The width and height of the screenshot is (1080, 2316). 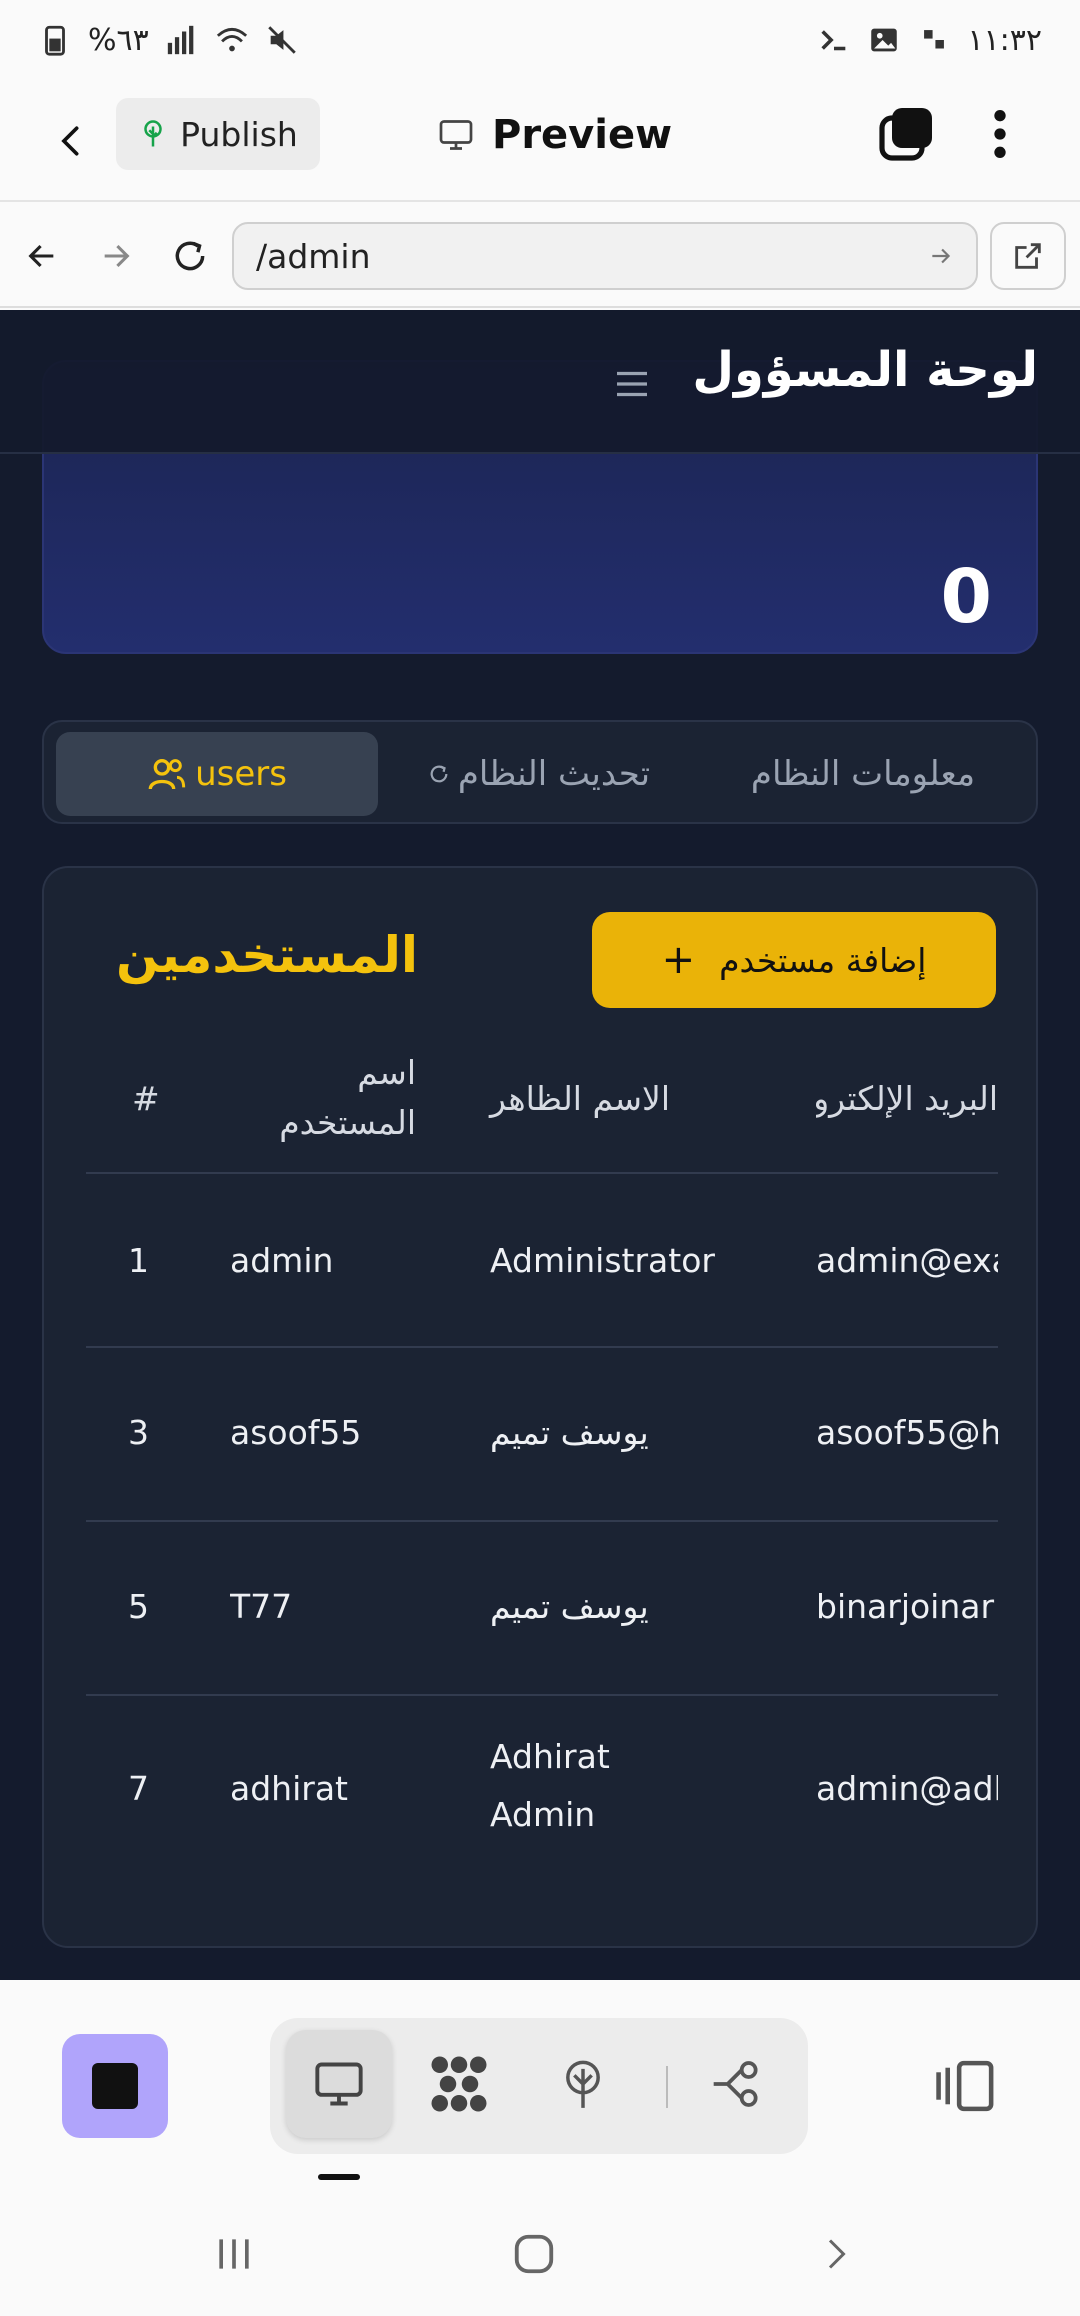 I want to click on reload-button, so click(x=190, y=256).